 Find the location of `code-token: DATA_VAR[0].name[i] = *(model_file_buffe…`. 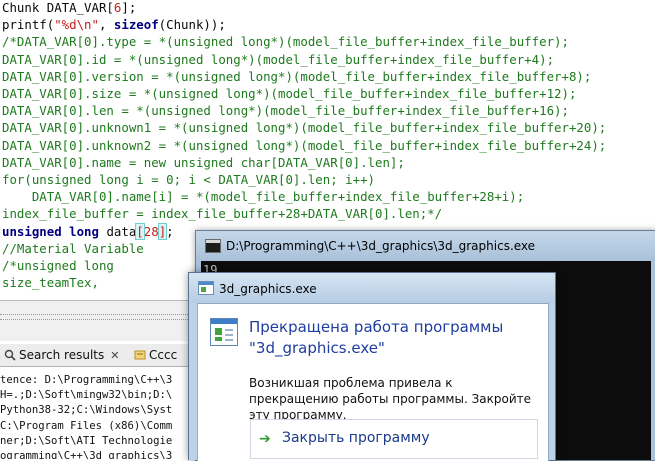

code-token: DATA_VAR[0].name[i] = *(model_file_buffe… is located at coordinates (263, 197).